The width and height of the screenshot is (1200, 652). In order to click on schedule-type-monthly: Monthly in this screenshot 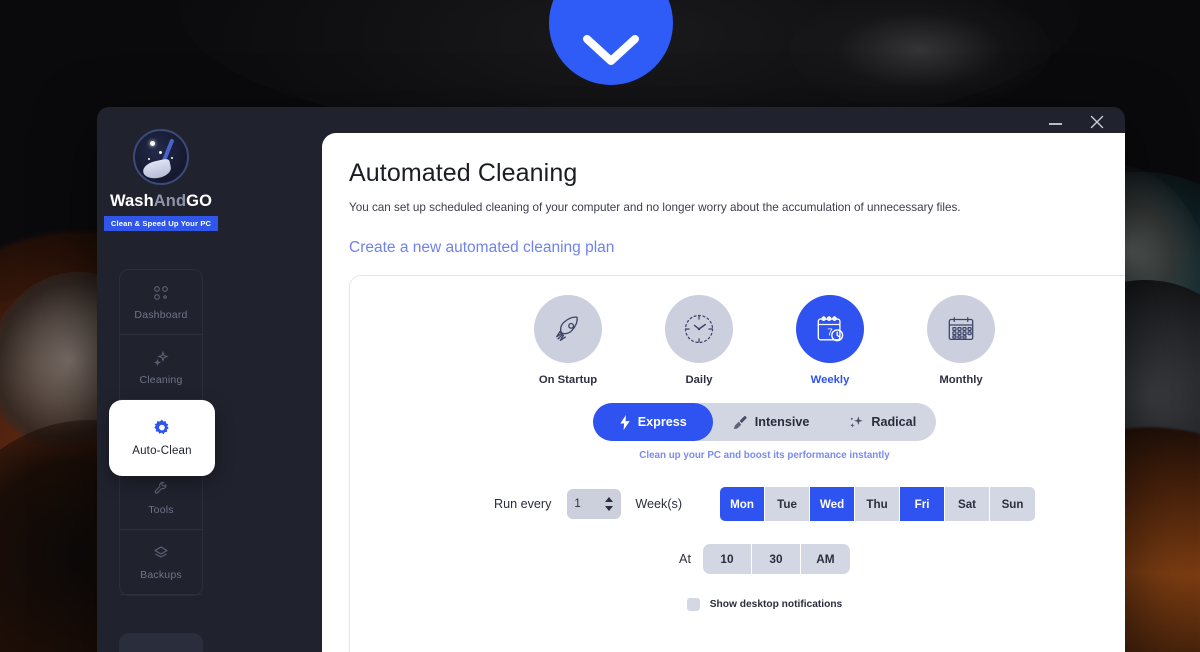, I will do `click(961, 340)`.